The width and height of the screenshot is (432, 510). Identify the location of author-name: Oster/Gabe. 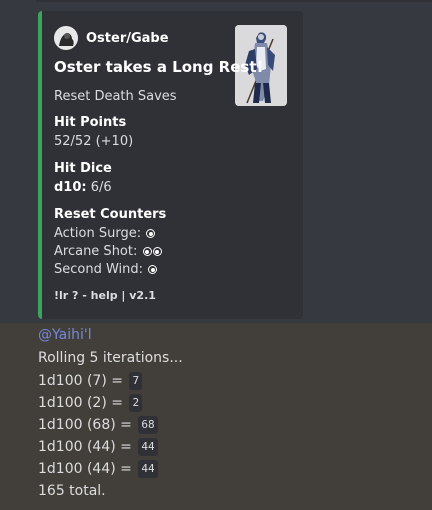
(127, 38).